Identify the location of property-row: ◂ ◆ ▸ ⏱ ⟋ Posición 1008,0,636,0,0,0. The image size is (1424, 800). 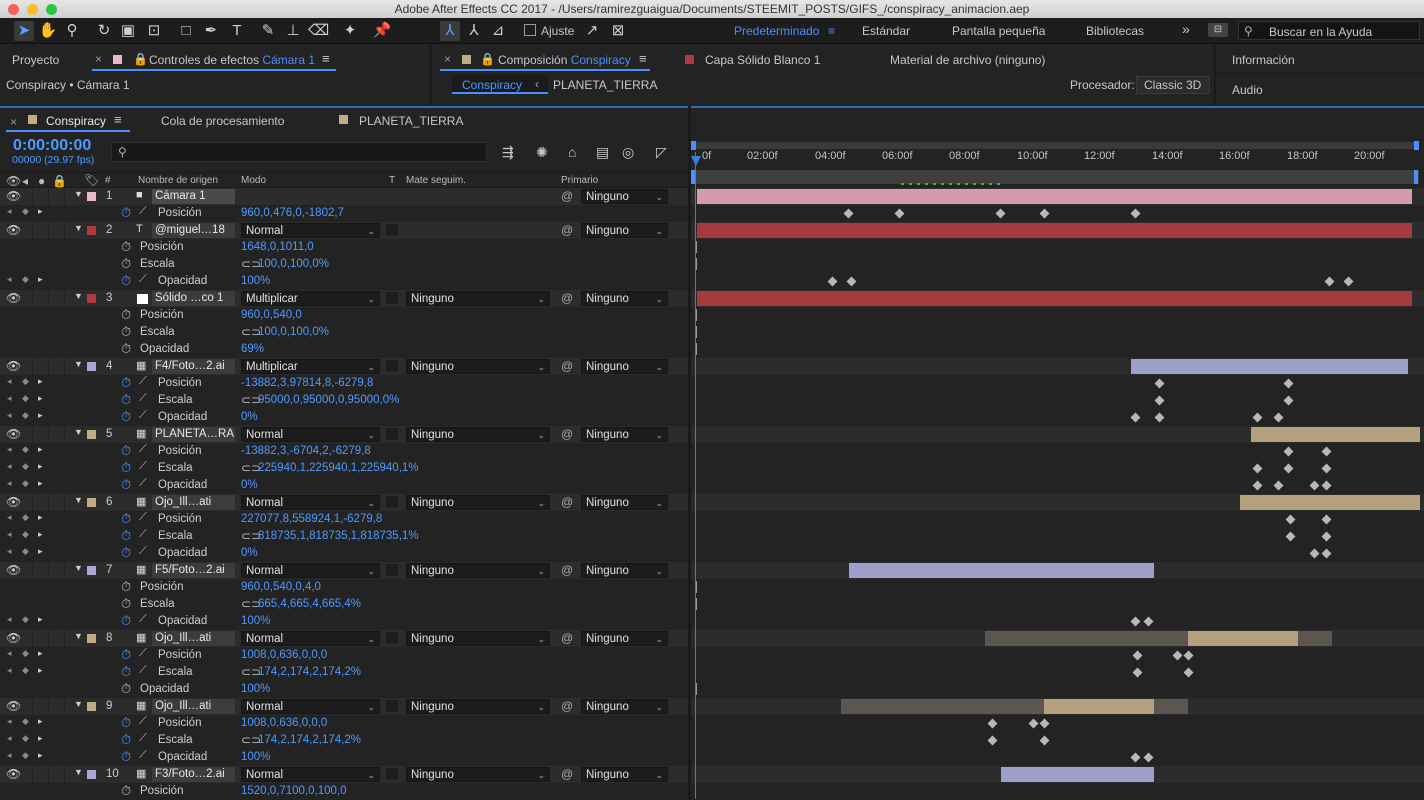
(712, 655).